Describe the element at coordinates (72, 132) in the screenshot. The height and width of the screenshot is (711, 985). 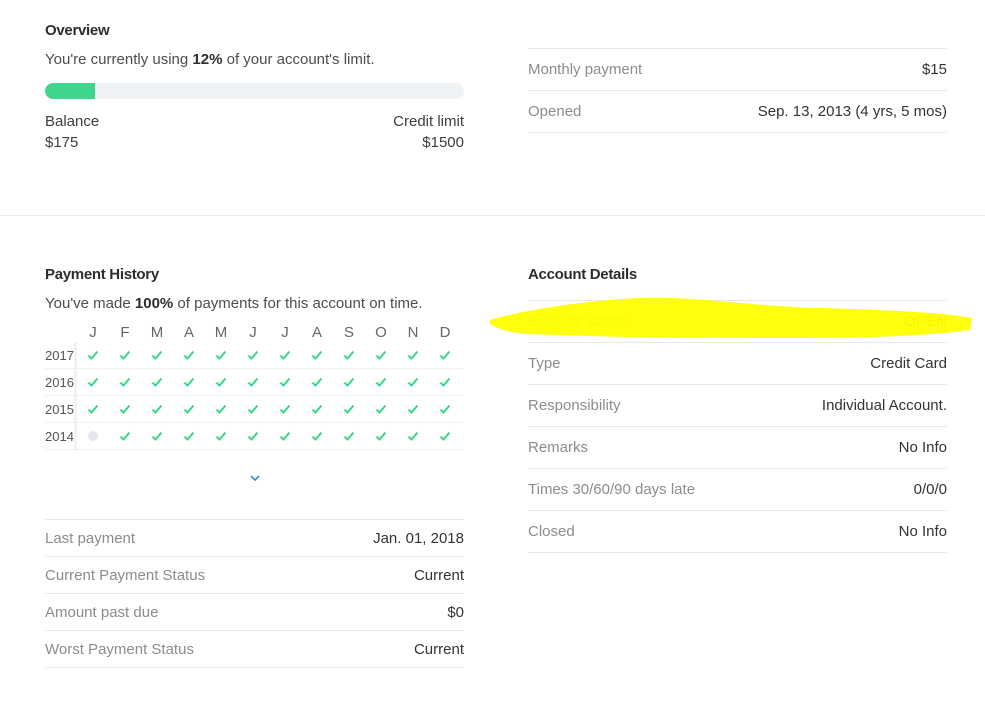
I see `balance: Balance $175` at that location.